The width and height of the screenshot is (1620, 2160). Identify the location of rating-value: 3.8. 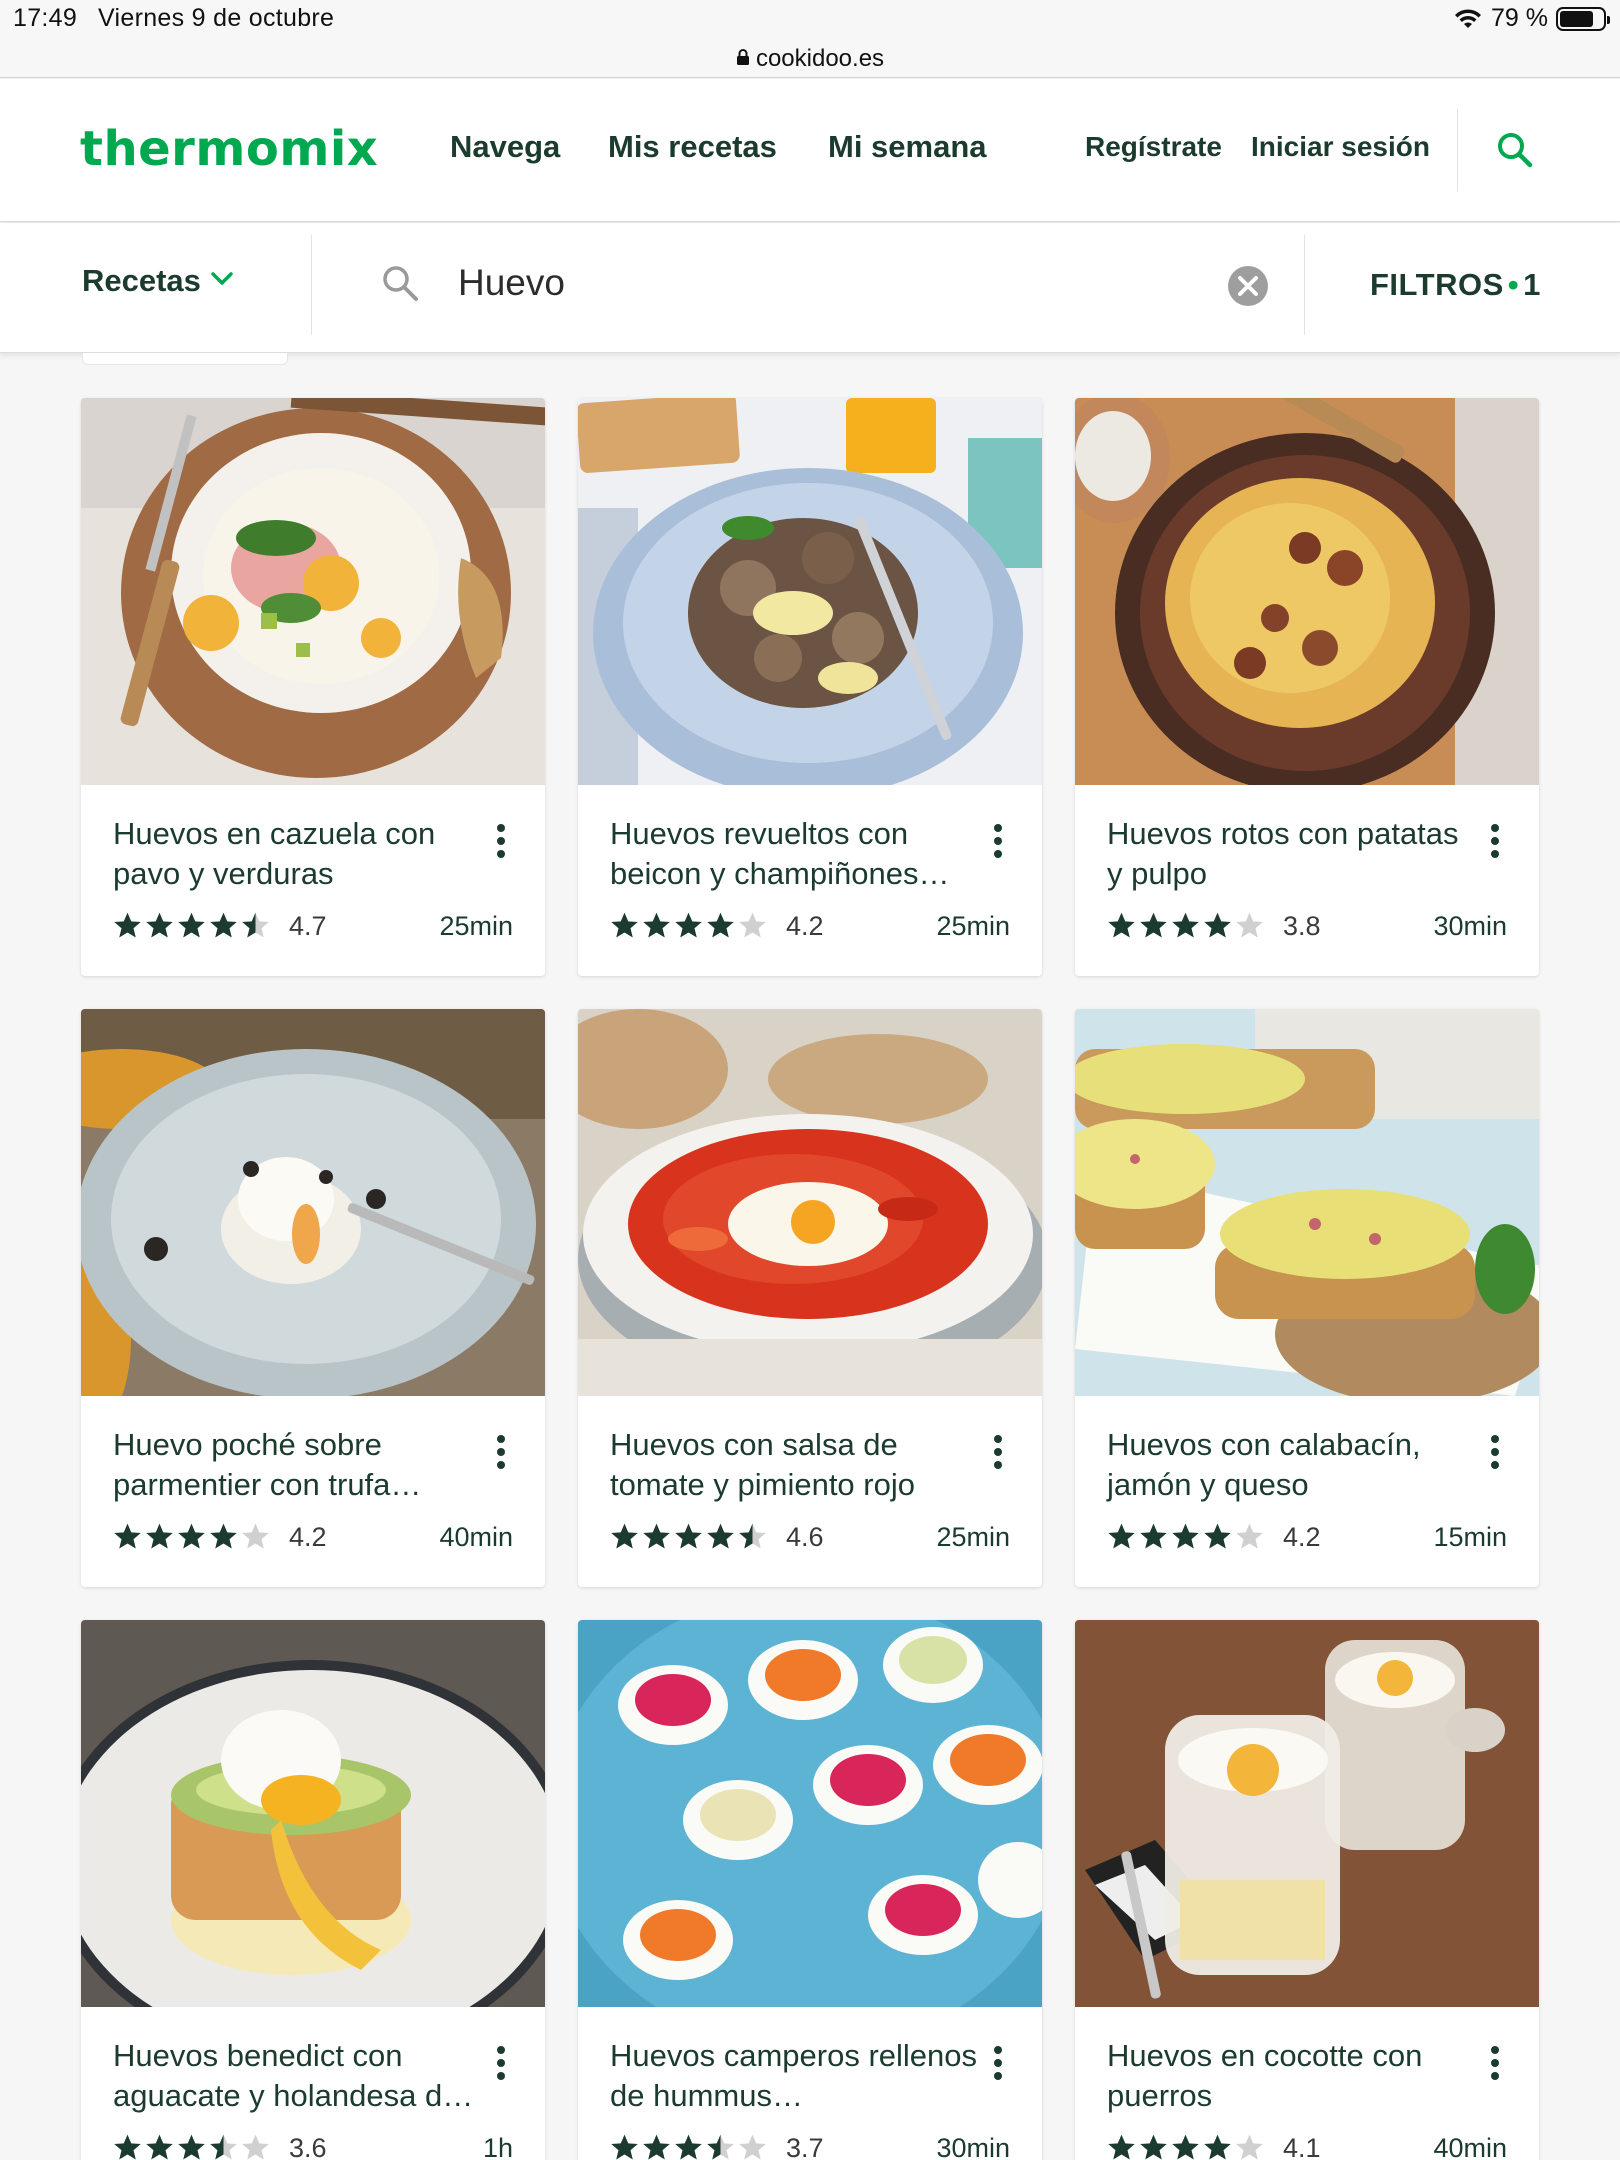
(1302, 926).